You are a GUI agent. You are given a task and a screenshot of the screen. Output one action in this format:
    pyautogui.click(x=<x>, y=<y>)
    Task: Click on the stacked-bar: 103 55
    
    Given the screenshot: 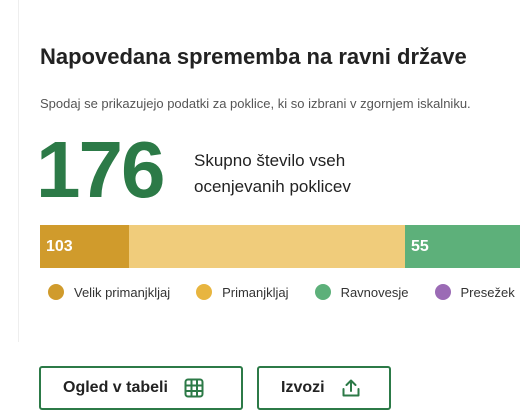 What is the action you would take?
    pyautogui.click(x=280, y=246)
    